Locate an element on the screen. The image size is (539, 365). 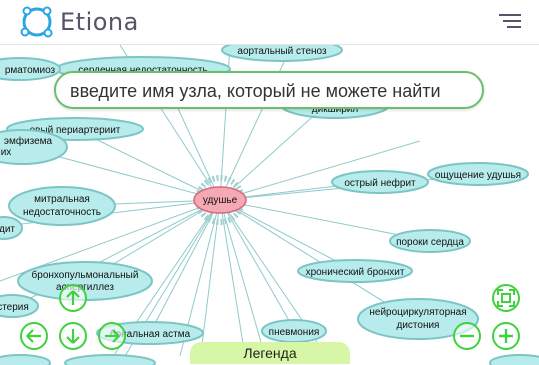
brand-name: Etiona is located at coordinates (99, 22).